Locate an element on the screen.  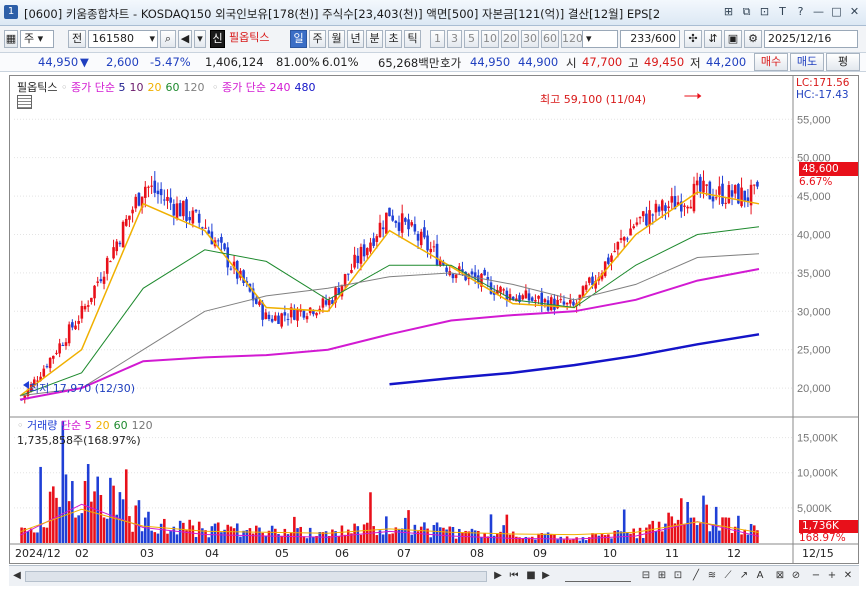
zoom-in-icon: ⊞ is located at coordinates (662, 575).